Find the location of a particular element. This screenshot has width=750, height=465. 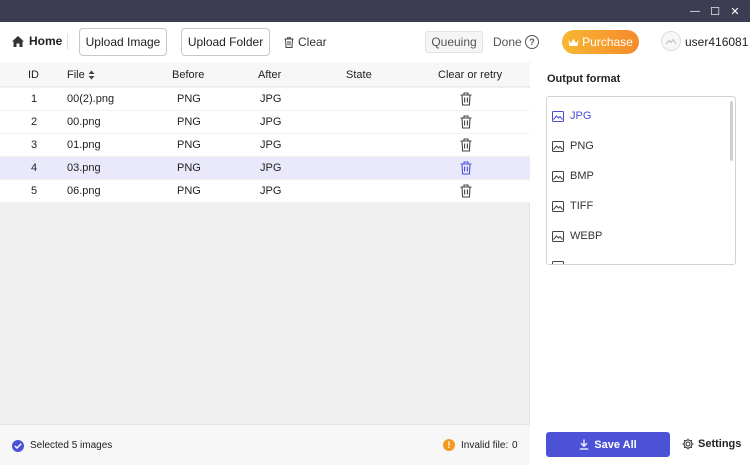

format-option-tiff: TIFF is located at coordinates (572, 206).